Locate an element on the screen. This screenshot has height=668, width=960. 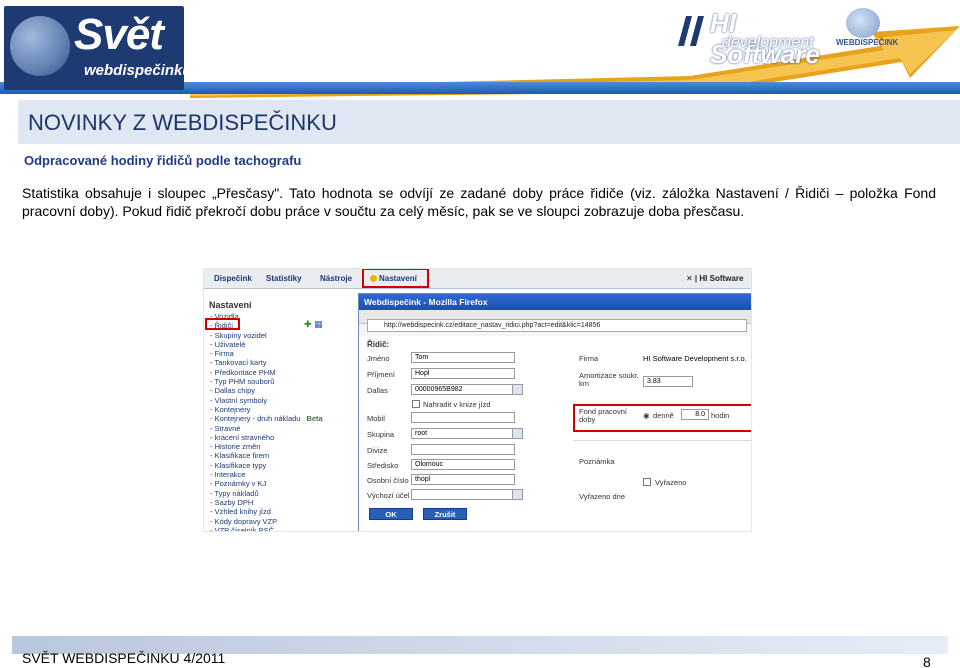
amortizace-input: 3.83 is located at coordinates (668, 381).